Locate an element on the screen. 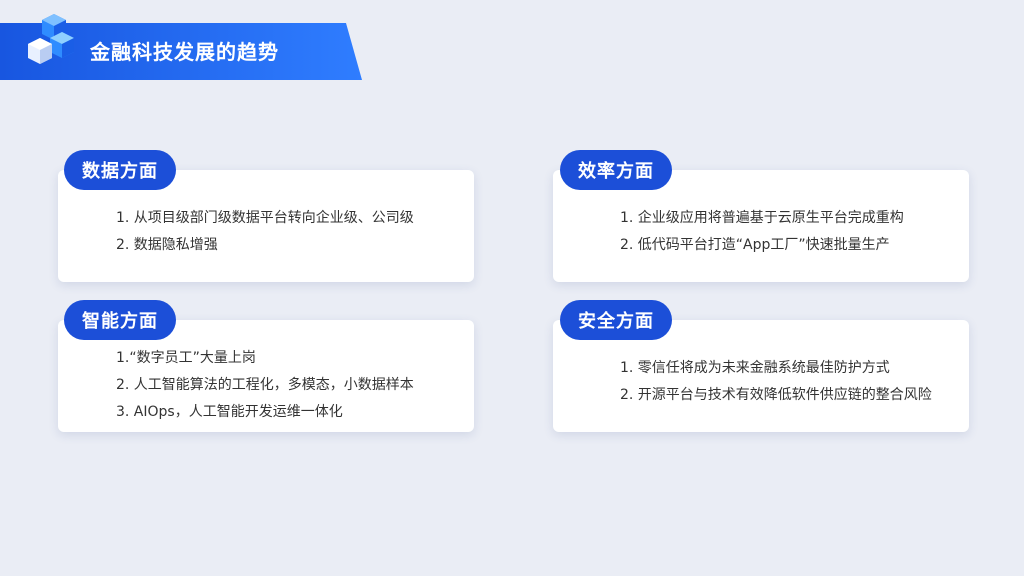 This screenshot has width=1024, height=576. card-data-item-1: 1. 从项目级部门级数据平台转向企业级、公司级 is located at coordinates (265, 218).